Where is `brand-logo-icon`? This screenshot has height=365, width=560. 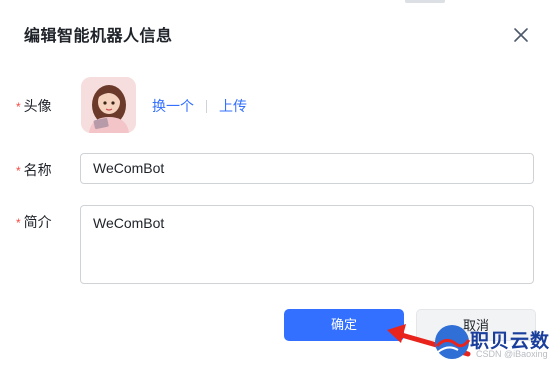
brand-logo-icon is located at coordinates (453, 342).